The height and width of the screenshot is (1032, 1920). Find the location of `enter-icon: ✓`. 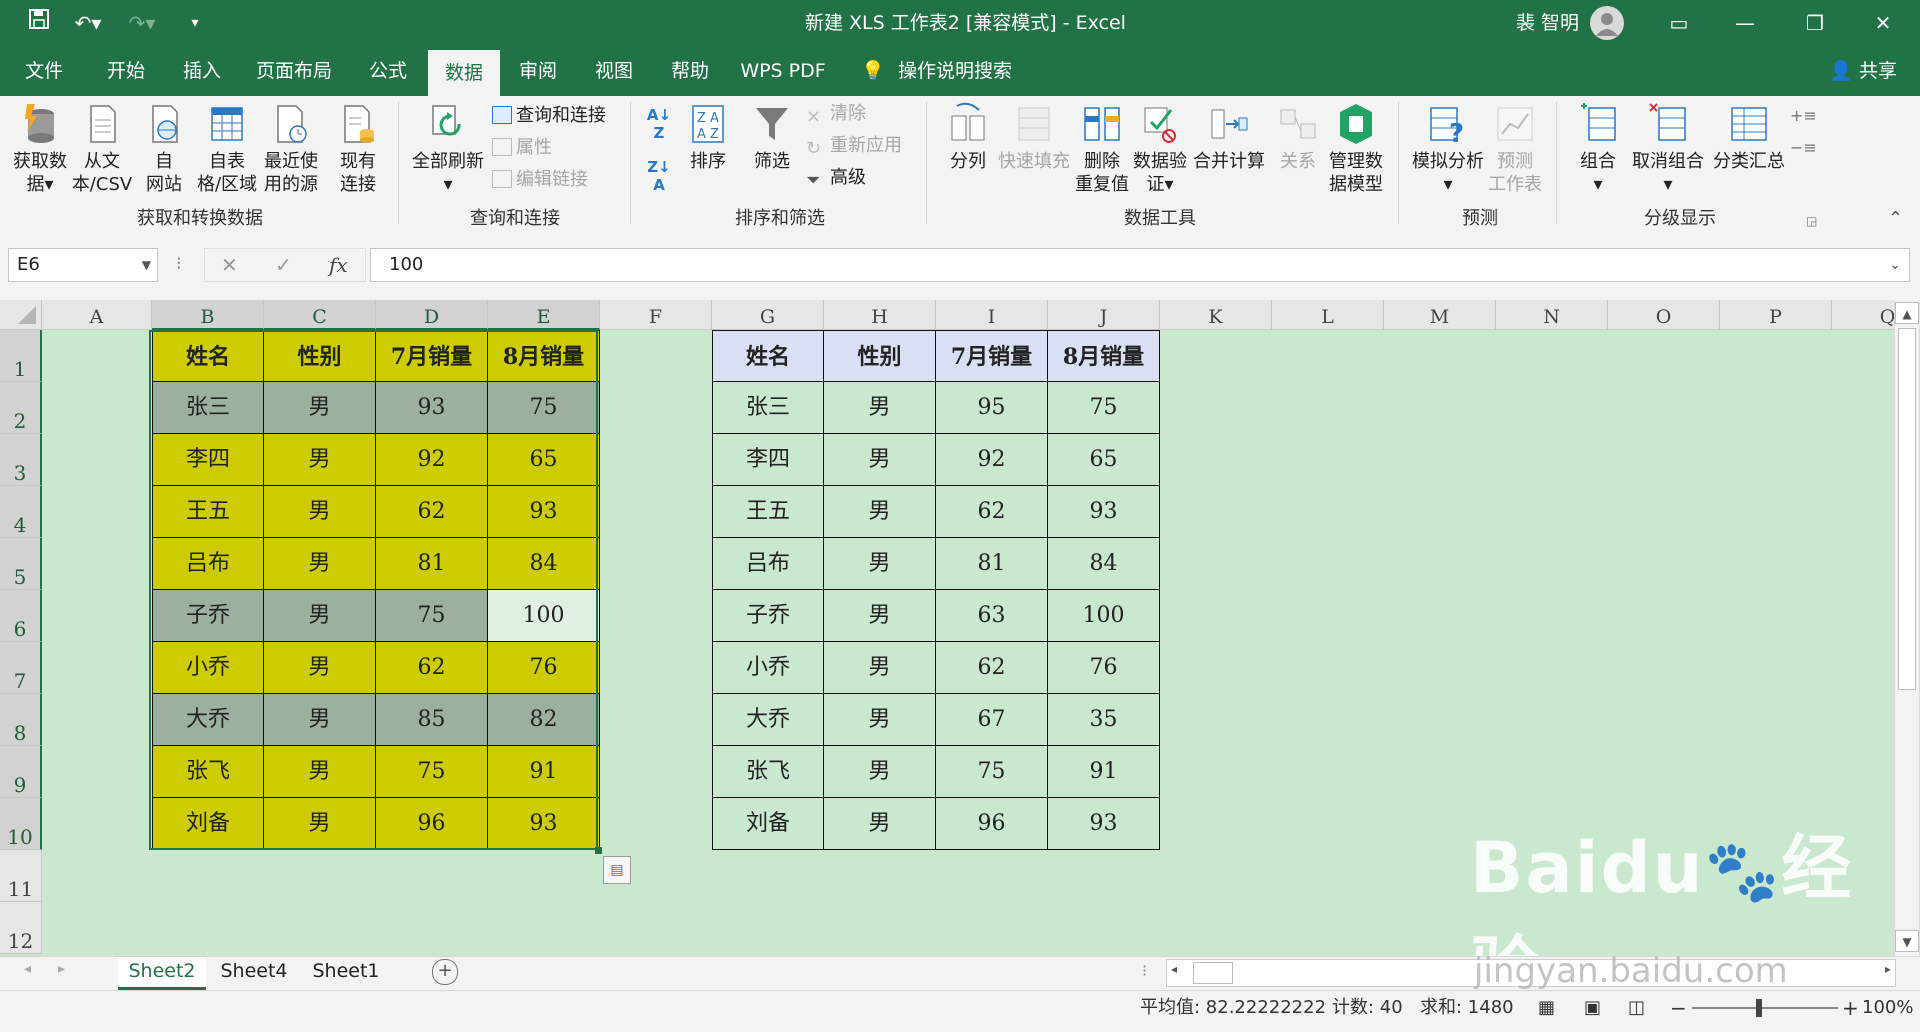

enter-icon: ✓ is located at coordinates (283, 265).